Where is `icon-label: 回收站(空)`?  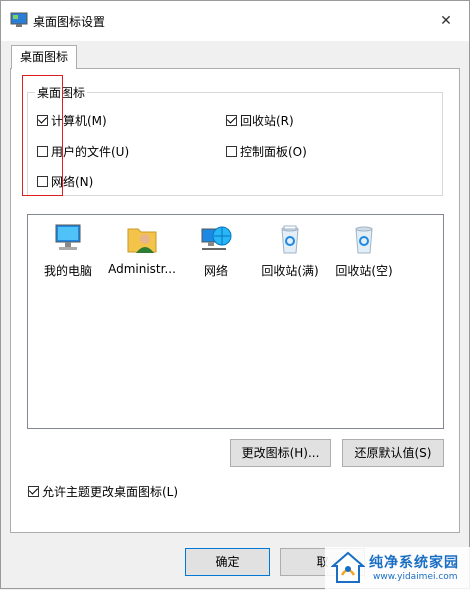
icon-label: 回收站(空) is located at coordinates (364, 271).